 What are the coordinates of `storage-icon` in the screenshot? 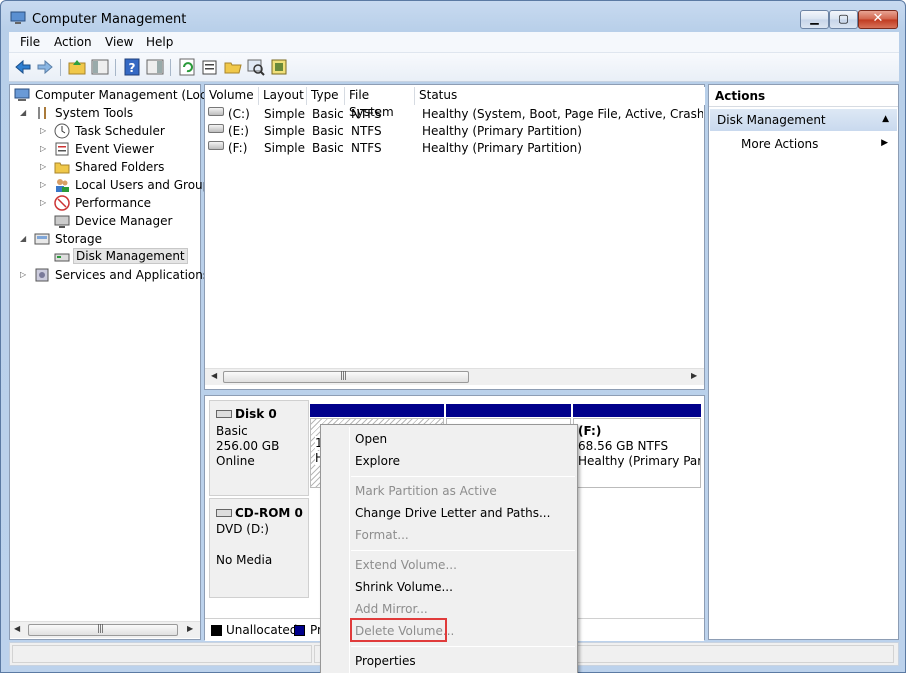 It's located at (42, 239).